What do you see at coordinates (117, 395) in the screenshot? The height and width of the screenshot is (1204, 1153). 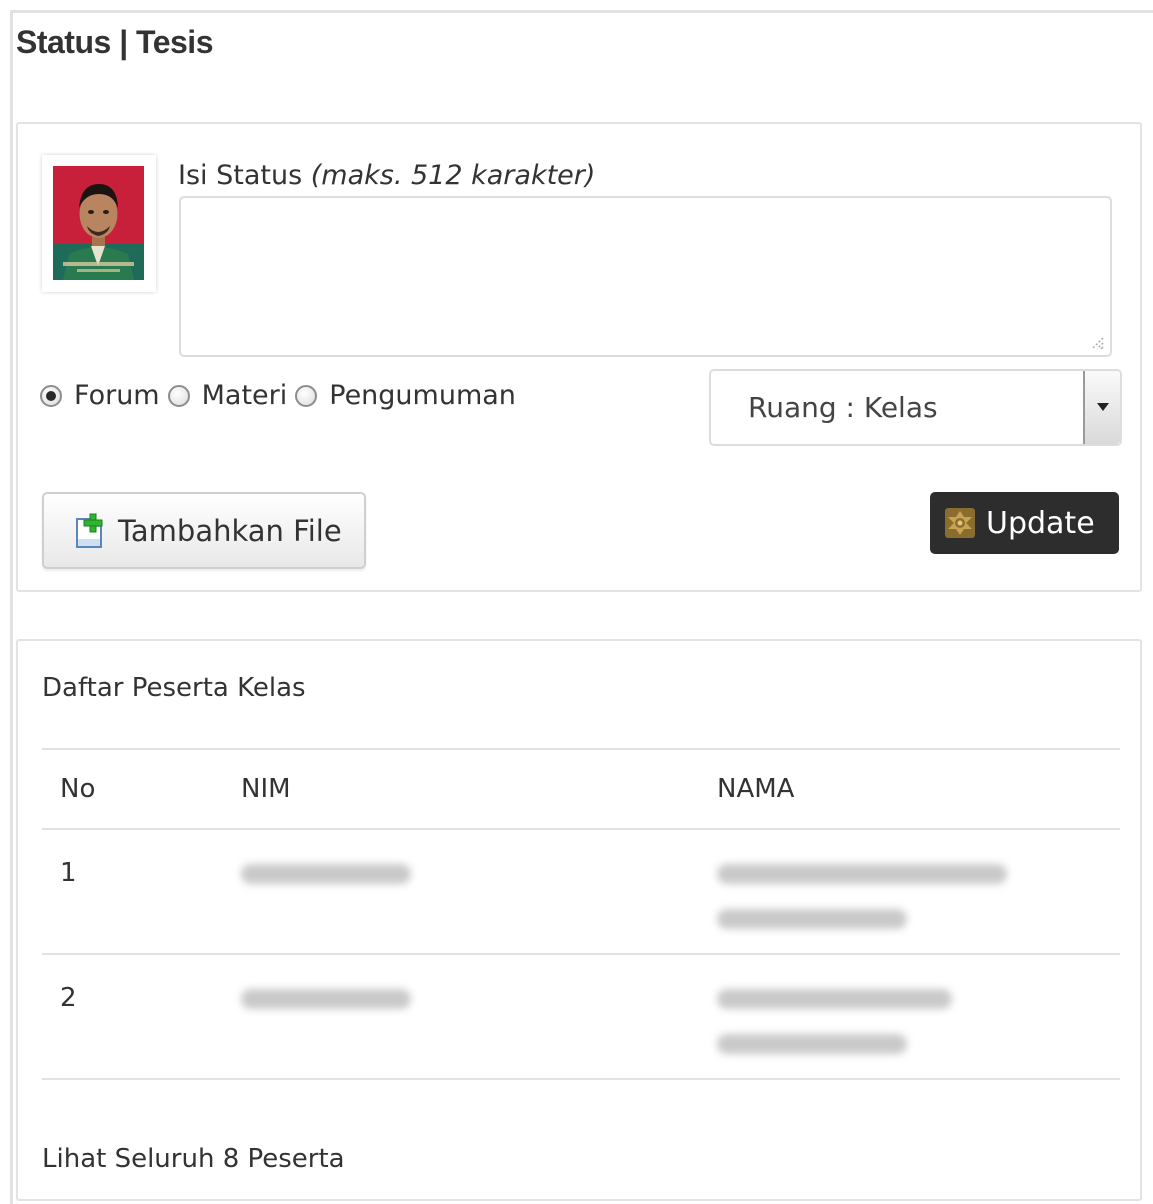 I see `radio-forum-label: Forum` at bounding box center [117, 395].